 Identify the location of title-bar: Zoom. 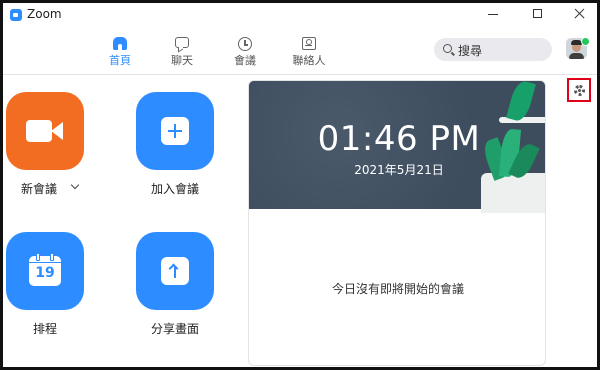
(300, 14).